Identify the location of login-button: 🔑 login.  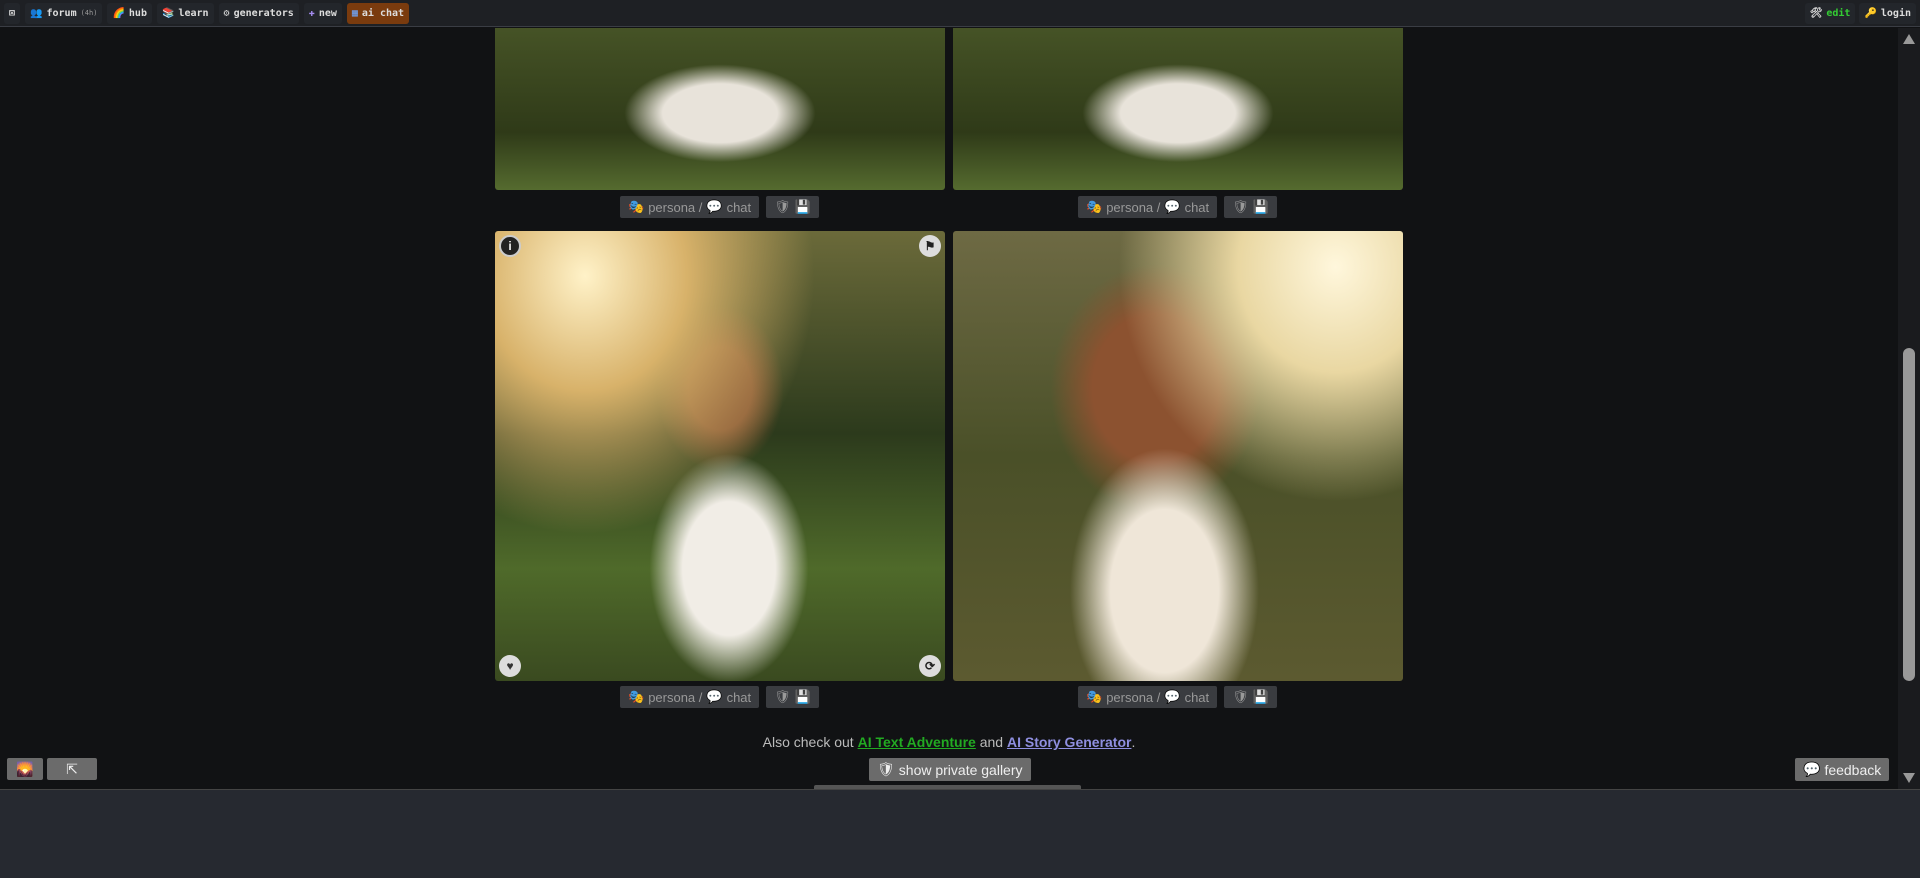
(1887, 13).